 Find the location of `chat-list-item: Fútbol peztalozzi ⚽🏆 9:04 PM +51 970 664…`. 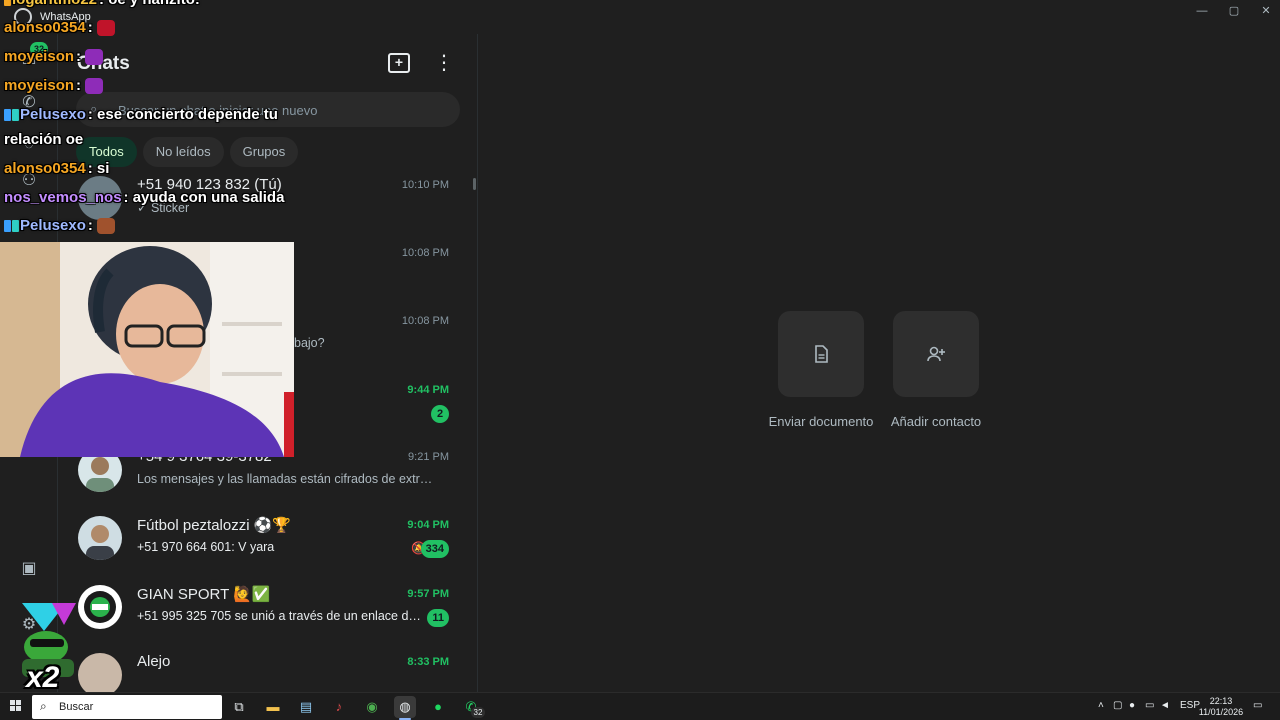

chat-list-item: Fútbol peztalozzi ⚽🏆 9:04 PM +51 970 664… is located at coordinates (268, 538).